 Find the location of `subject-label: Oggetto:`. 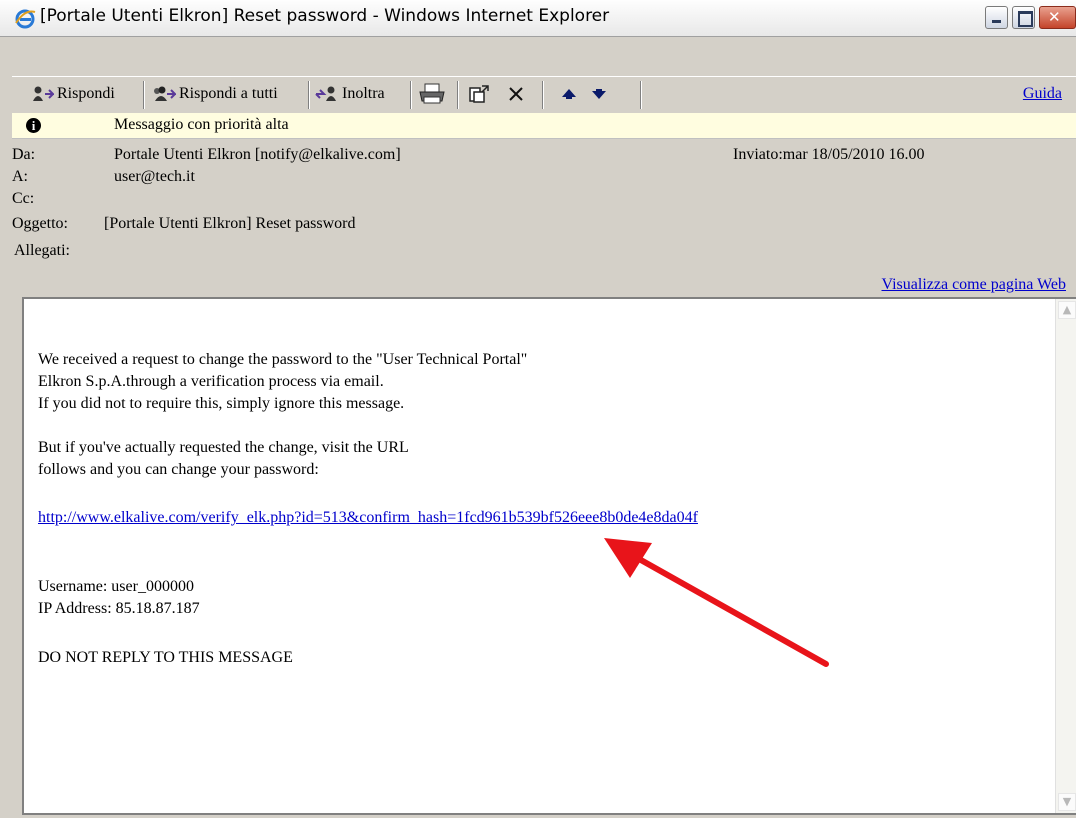

subject-label: Oggetto: is located at coordinates (40, 223).